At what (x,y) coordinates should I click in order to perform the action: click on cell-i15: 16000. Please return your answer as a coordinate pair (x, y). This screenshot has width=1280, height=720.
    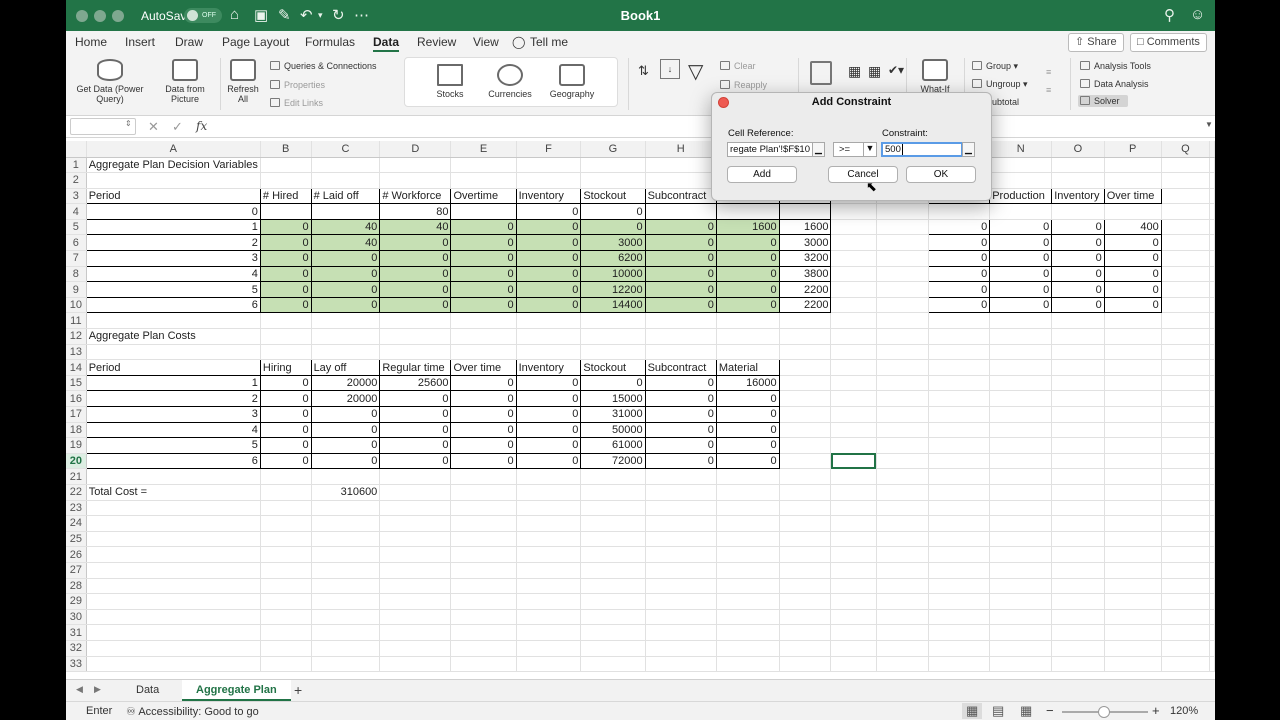
    Looking at the image, I should click on (747, 383).